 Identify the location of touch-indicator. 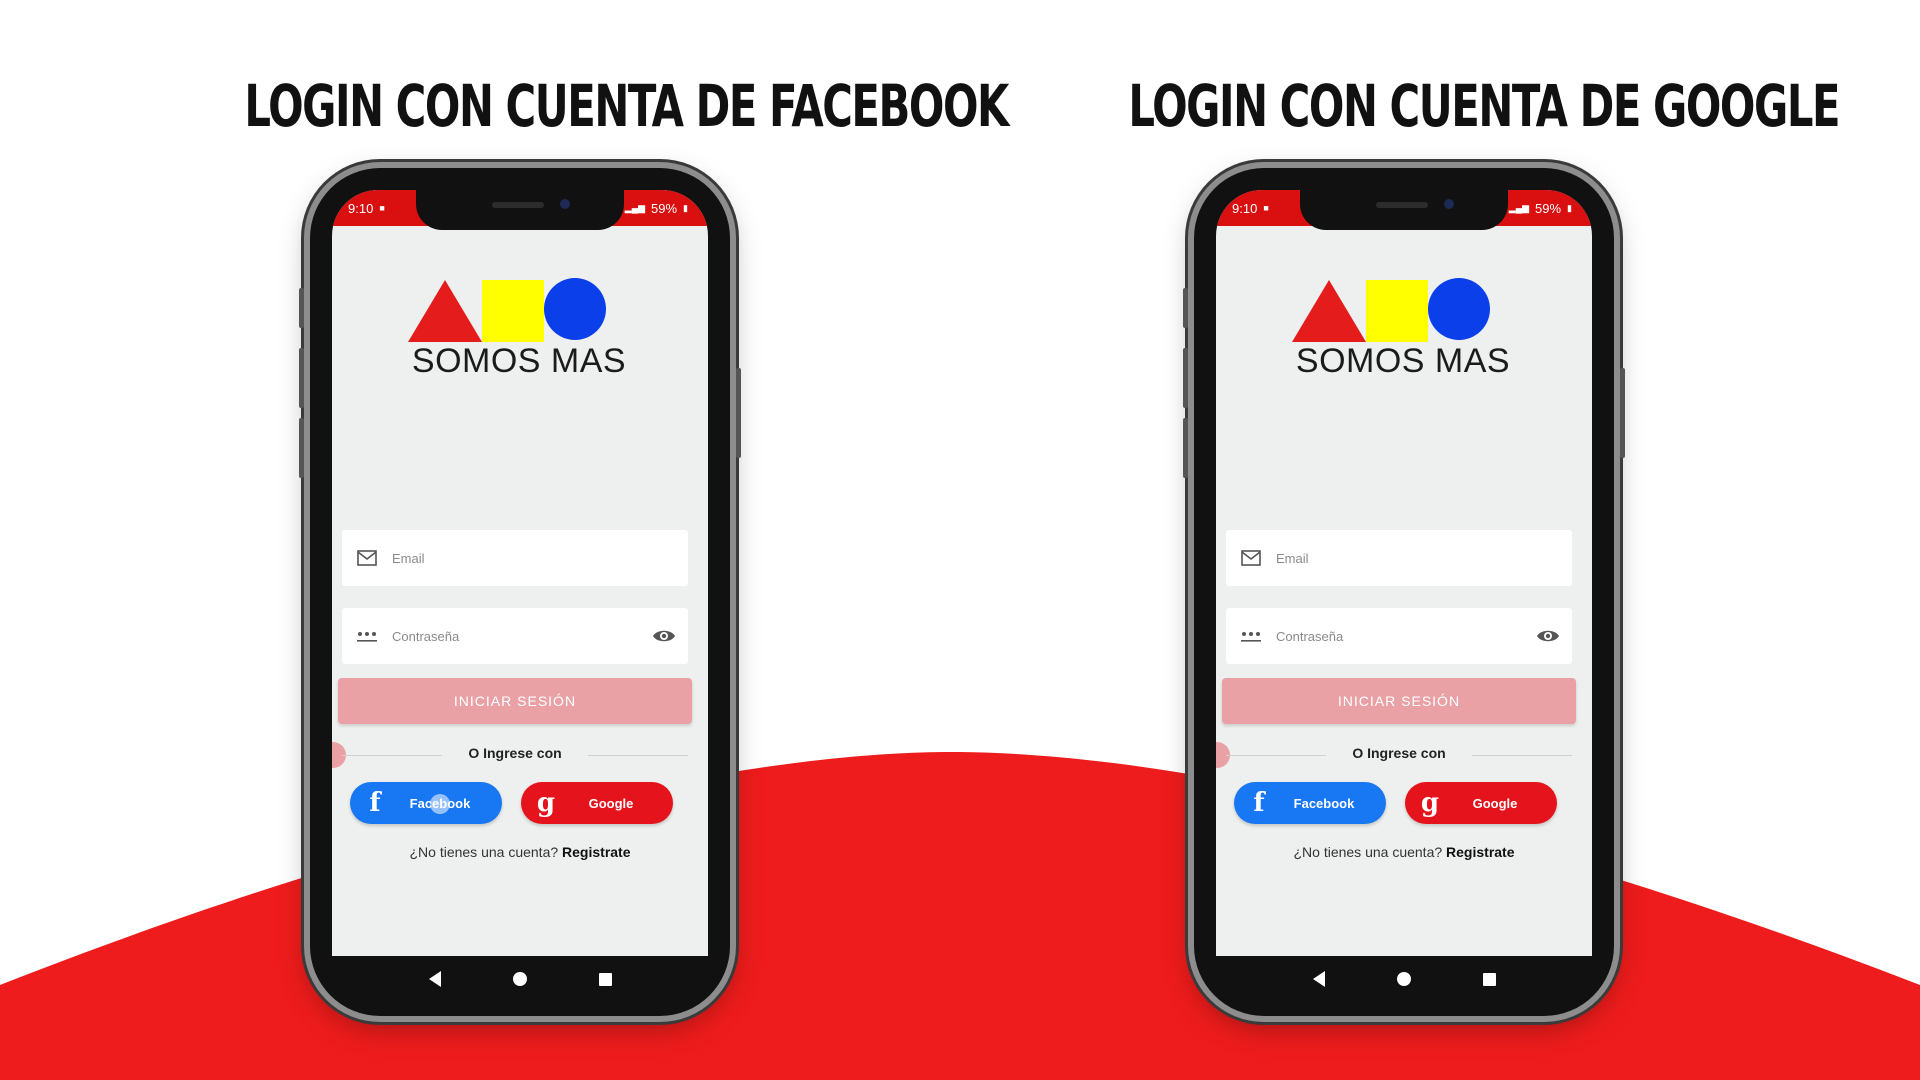
(440, 804).